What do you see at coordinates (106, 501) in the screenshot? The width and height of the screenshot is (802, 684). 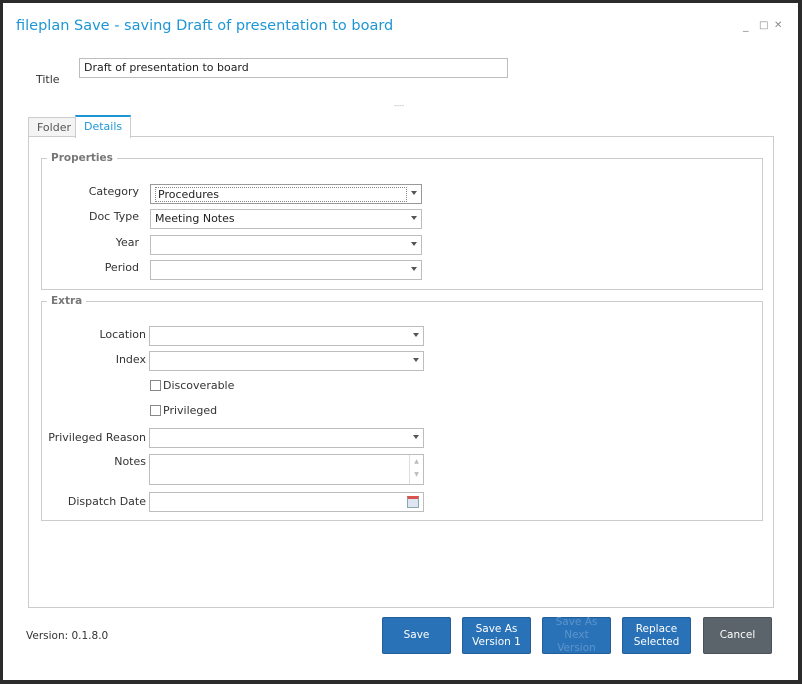 I see `dispatch-date-label: Dispatch Date` at bounding box center [106, 501].